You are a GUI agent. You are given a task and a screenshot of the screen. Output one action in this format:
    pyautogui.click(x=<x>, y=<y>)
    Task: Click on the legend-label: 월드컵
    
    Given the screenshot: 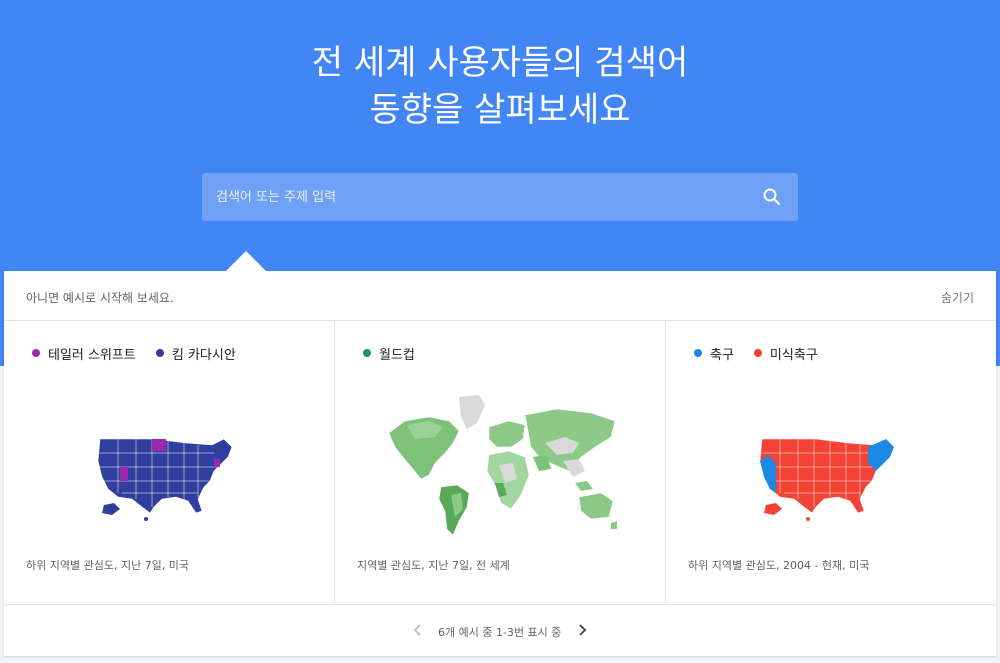 What is the action you would take?
    pyautogui.click(x=397, y=355)
    